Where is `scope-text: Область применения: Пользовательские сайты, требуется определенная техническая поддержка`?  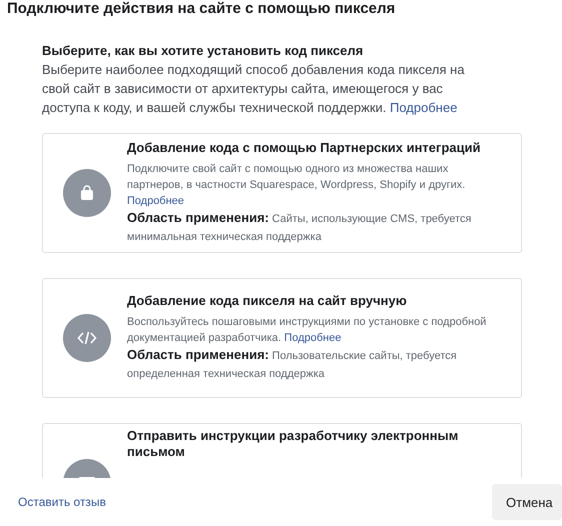
scope-text: Область применения: Пользовательские сайты, требуется определенная техническая поддержка is located at coordinates (292, 364).